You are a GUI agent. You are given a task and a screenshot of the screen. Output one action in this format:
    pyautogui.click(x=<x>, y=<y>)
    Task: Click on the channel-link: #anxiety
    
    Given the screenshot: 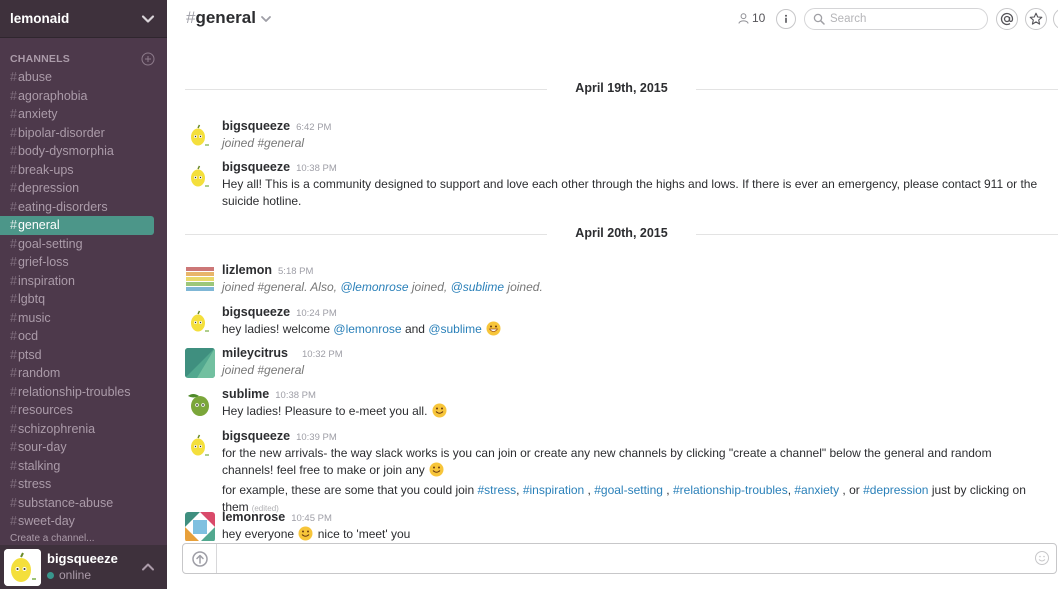 What is the action you would take?
    pyautogui.click(x=816, y=490)
    